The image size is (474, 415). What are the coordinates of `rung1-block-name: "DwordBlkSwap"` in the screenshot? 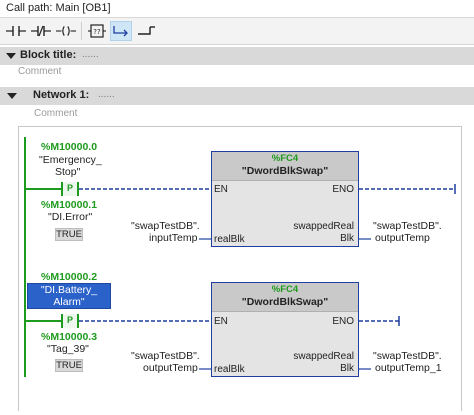 It's located at (285, 171).